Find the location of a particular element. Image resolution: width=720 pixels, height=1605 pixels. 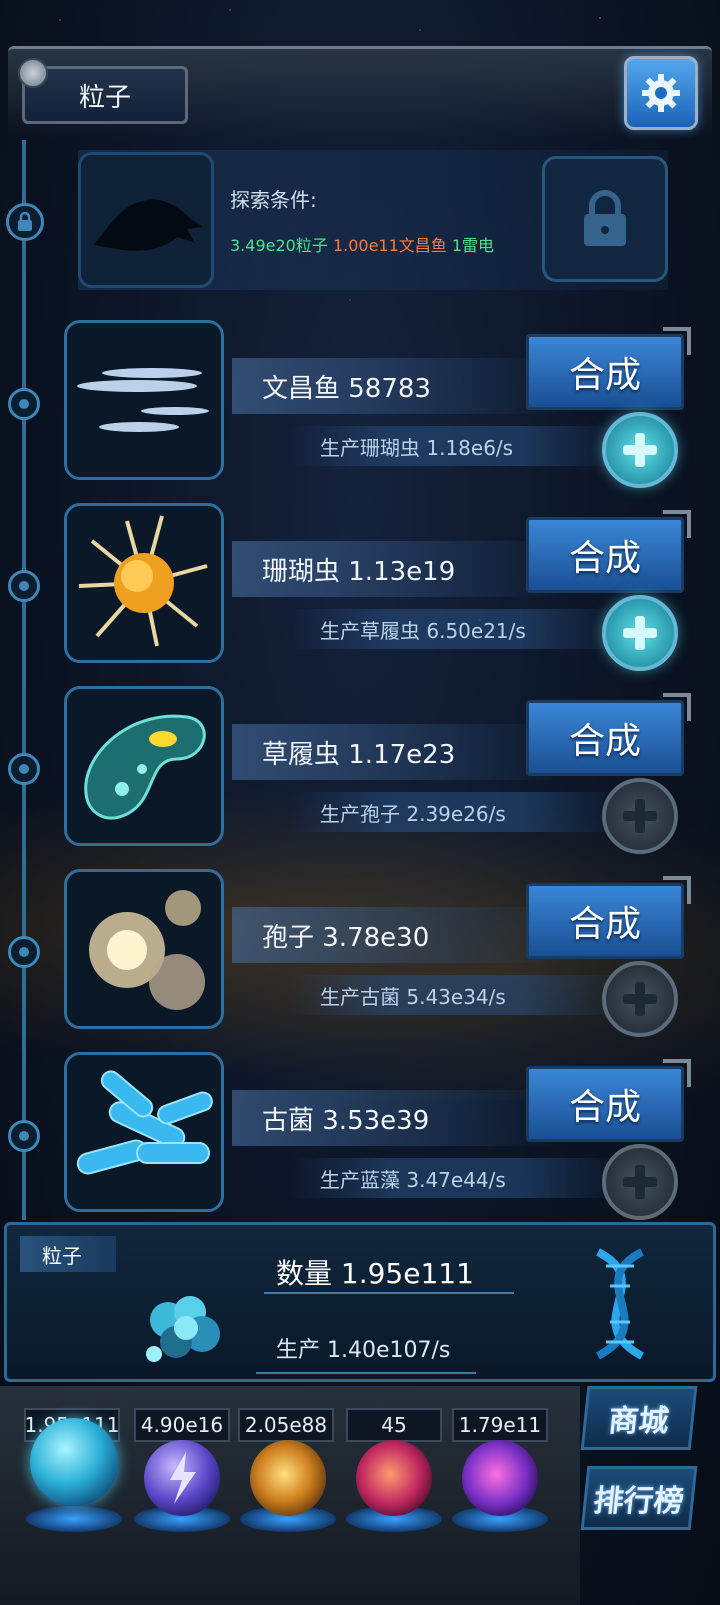

shop-button: 商城 is located at coordinates (639, 1418).